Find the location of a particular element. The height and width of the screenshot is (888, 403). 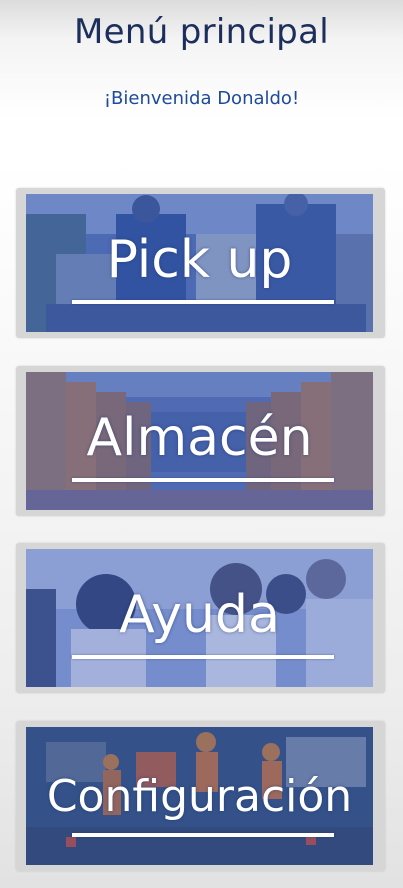

welcome-message: ¡Bienvenida Donaldo! is located at coordinates (201, 98).